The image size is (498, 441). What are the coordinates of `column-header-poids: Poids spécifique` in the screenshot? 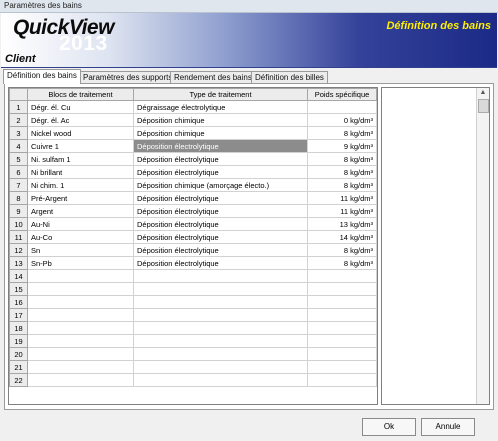 It's located at (342, 94).